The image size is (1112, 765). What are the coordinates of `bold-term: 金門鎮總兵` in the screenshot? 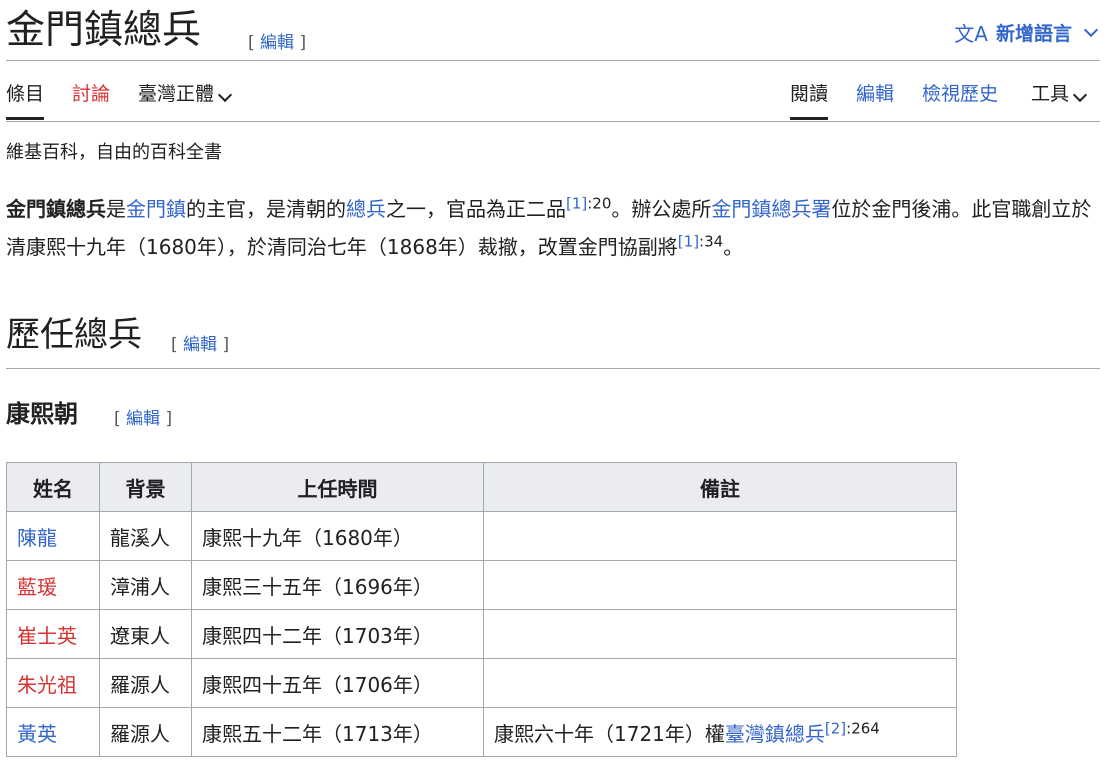 It's located at (56, 209).